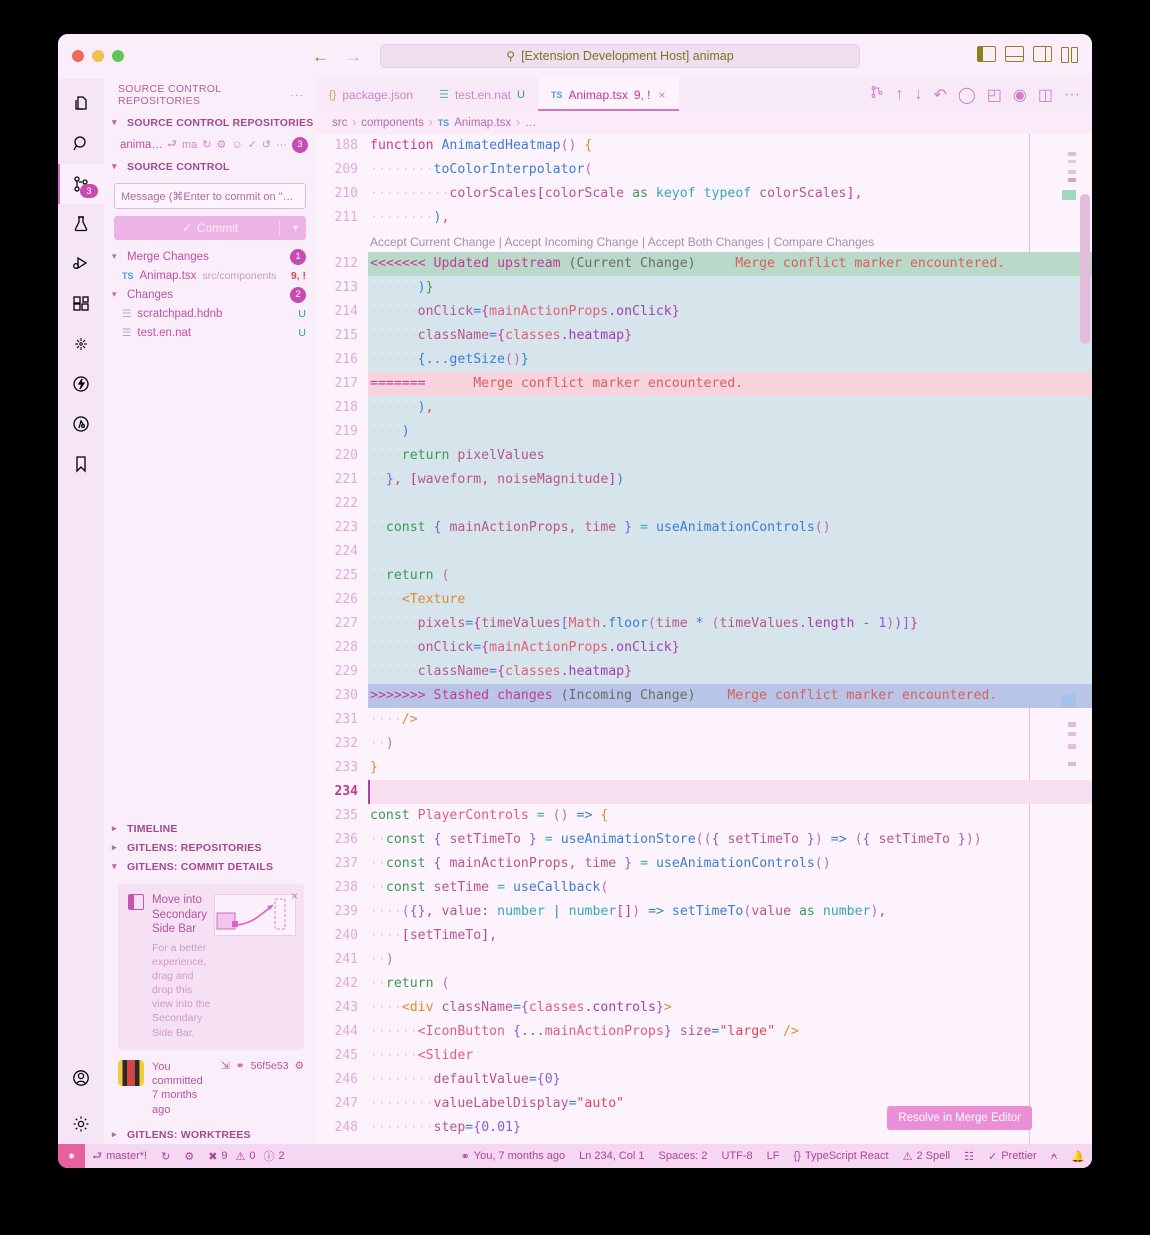  What do you see at coordinates (918, 95) in the screenshot?
I see `arrow-down-icon: ↓` at bounding box center [918, 95].